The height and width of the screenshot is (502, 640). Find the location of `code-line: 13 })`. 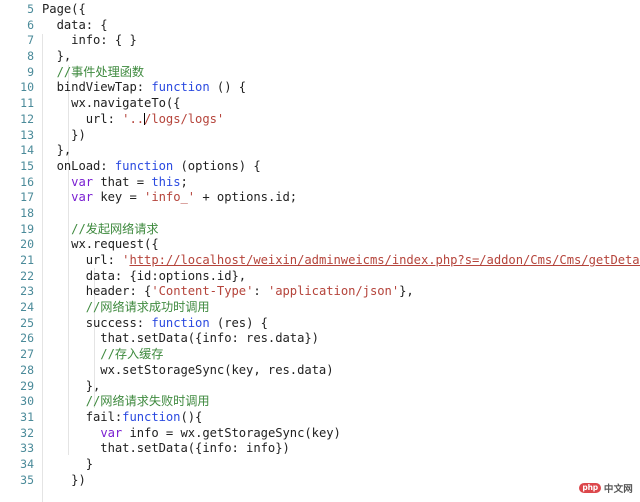

code-line: 13 }) is located at coordinates (320, 136).